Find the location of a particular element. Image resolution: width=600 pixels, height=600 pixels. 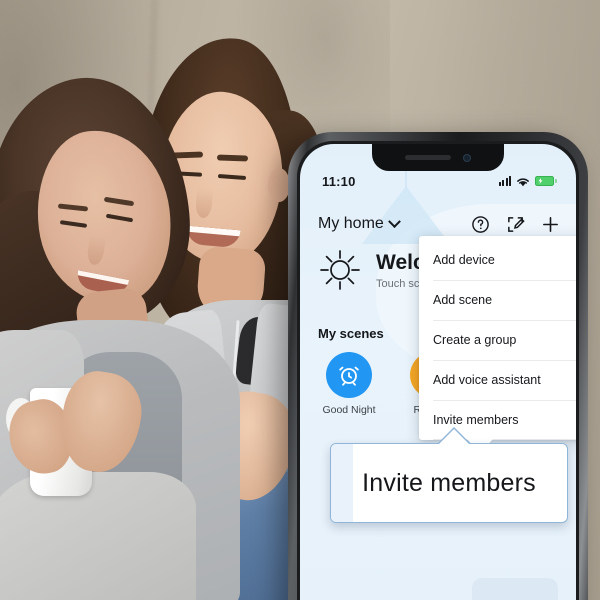

scene-label: Good Night is located at coordinates (349, 410).